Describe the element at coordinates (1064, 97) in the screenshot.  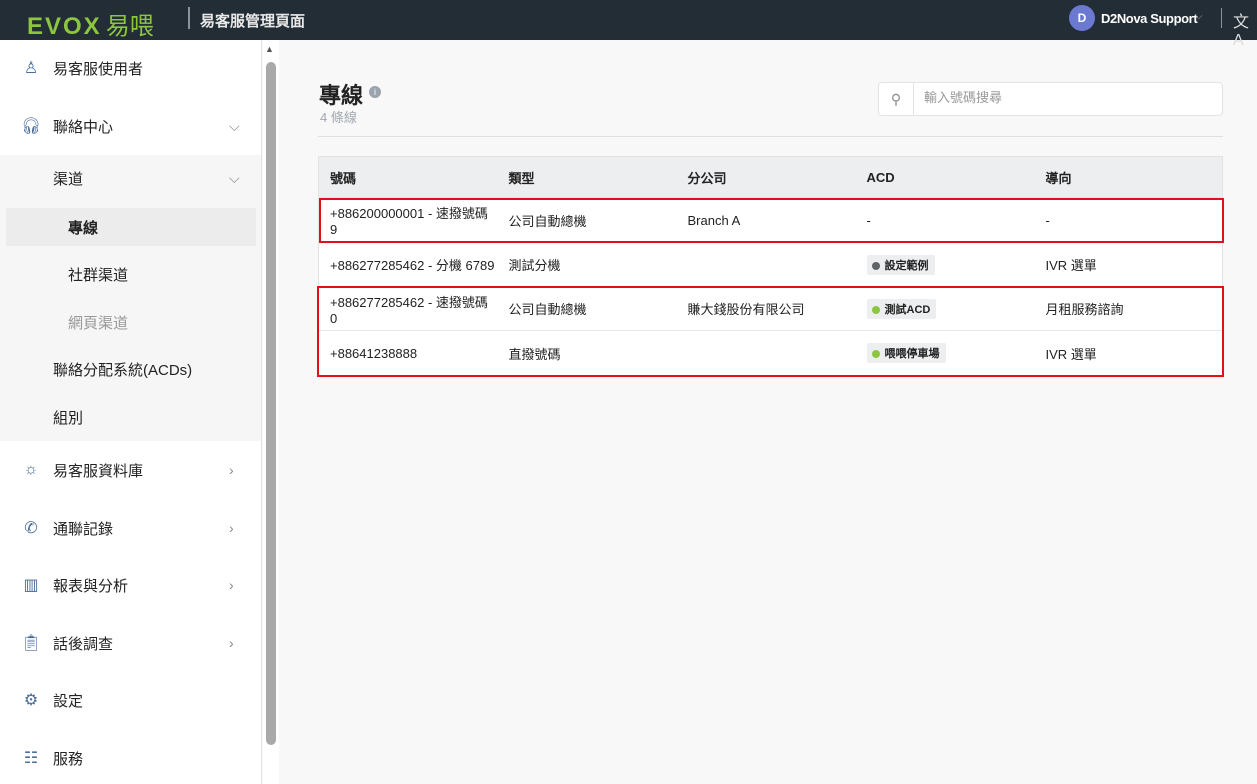
I see `search-input` at that location.